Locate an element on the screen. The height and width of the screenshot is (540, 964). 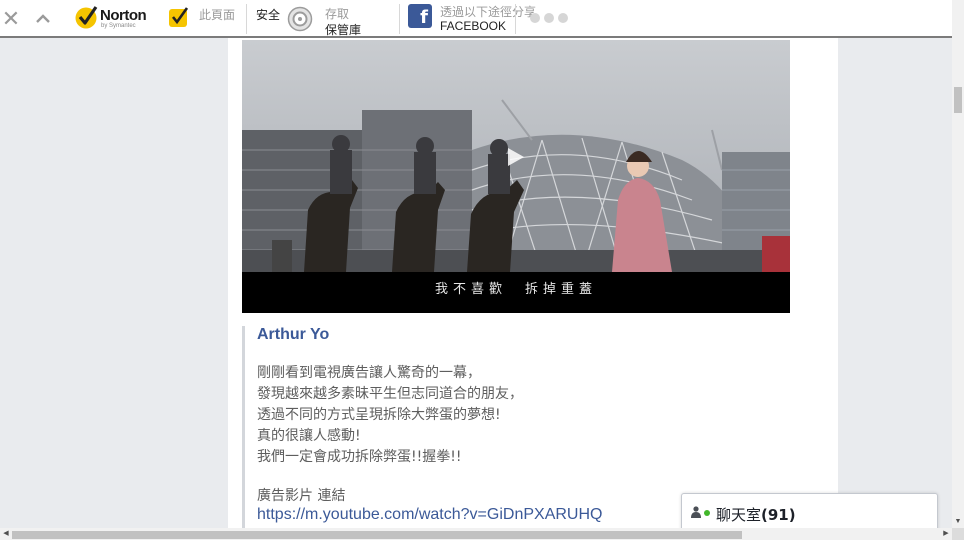
scroll-down-icon: ▼ is located at coordinates (958, 522).